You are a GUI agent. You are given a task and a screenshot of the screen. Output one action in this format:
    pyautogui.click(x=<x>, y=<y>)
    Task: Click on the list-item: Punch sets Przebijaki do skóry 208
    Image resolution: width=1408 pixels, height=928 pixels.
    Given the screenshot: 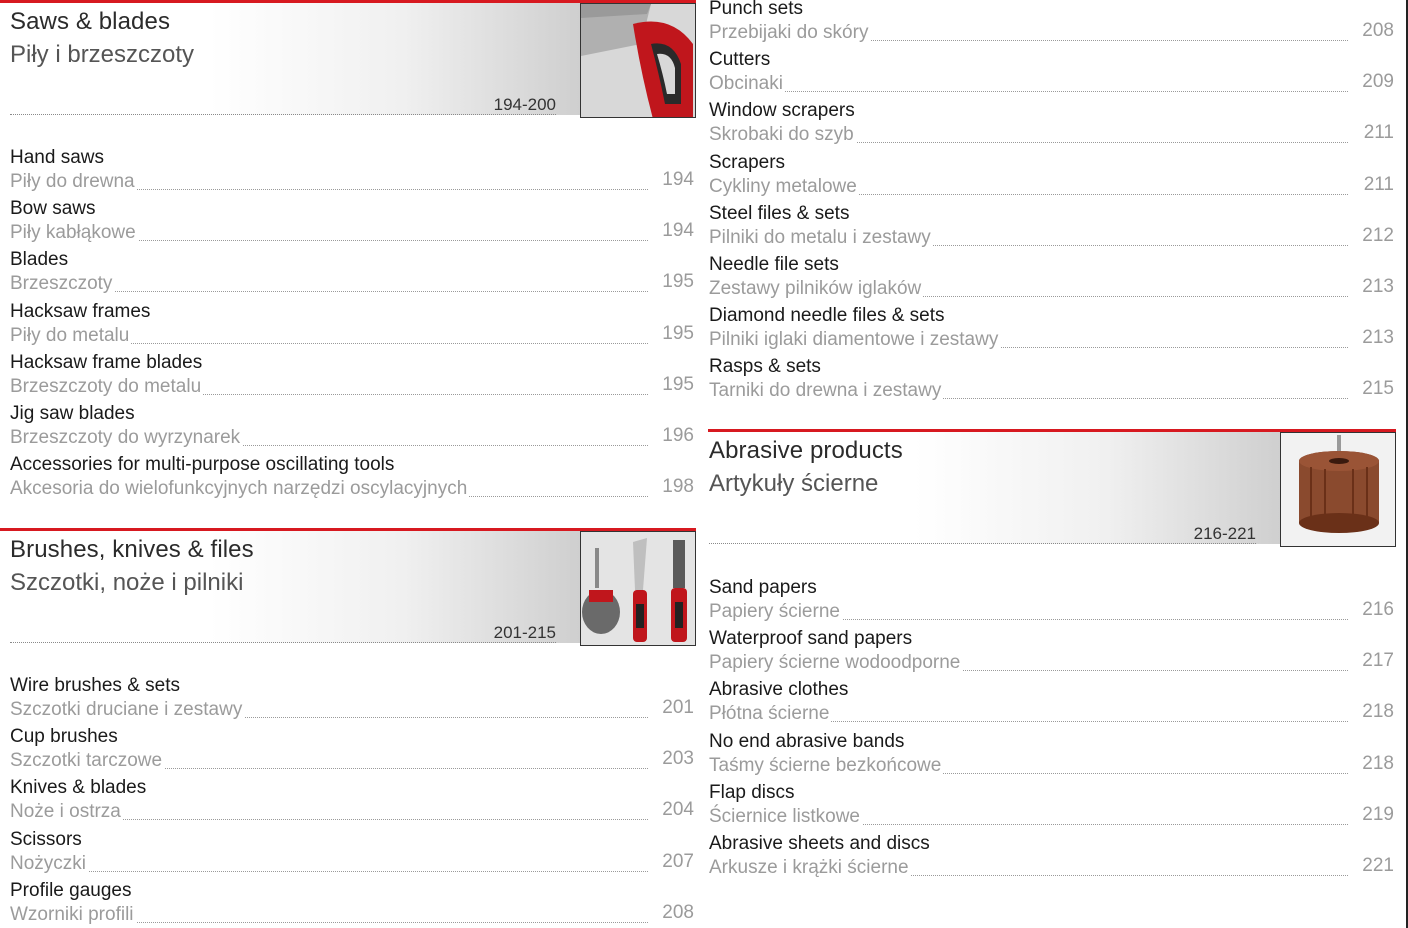 What is the action you would take?
    pyautogui.click(x=1052, y=24)
    